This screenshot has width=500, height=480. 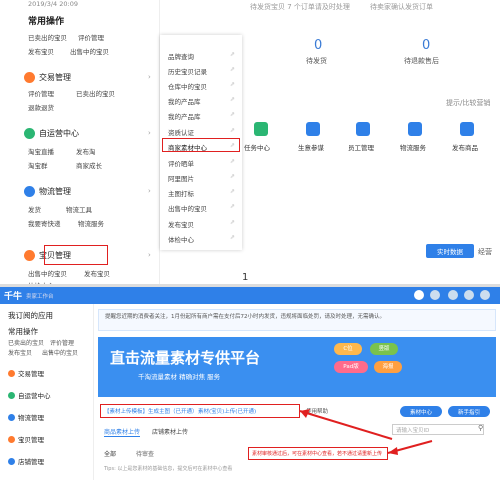 I want to click on trade-icon, so click(x=29, y=77).